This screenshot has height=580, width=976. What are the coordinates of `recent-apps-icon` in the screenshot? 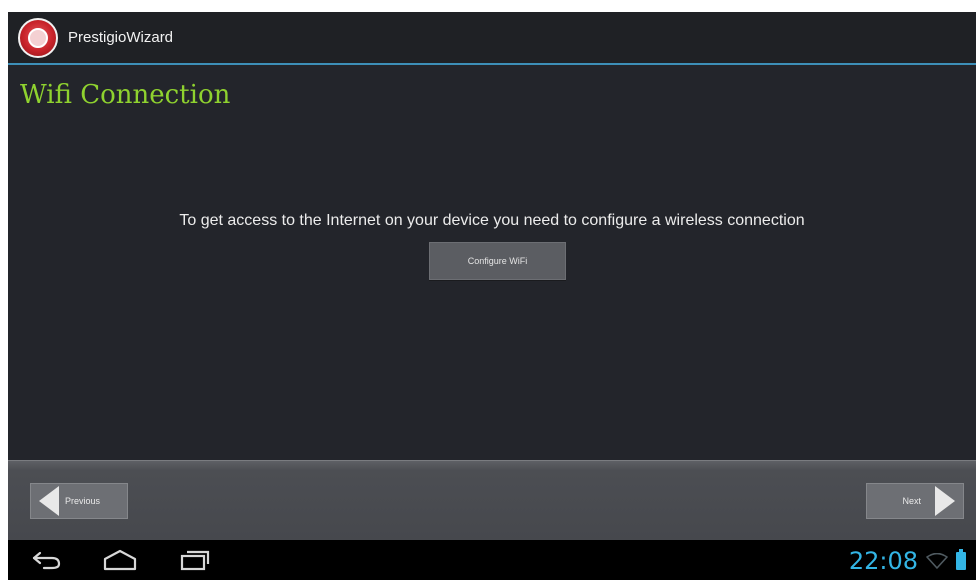 It's located at (195, 560).